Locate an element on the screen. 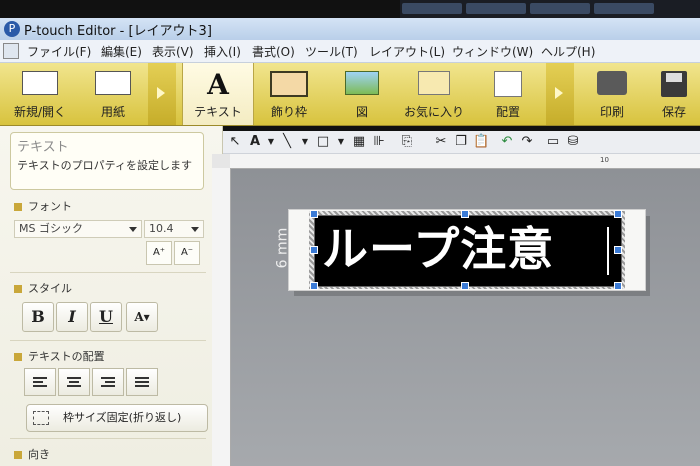 The width and height of the screenshot is (700, 466). font-name-select: MS ゴシック is located at coordinates (78, 229).